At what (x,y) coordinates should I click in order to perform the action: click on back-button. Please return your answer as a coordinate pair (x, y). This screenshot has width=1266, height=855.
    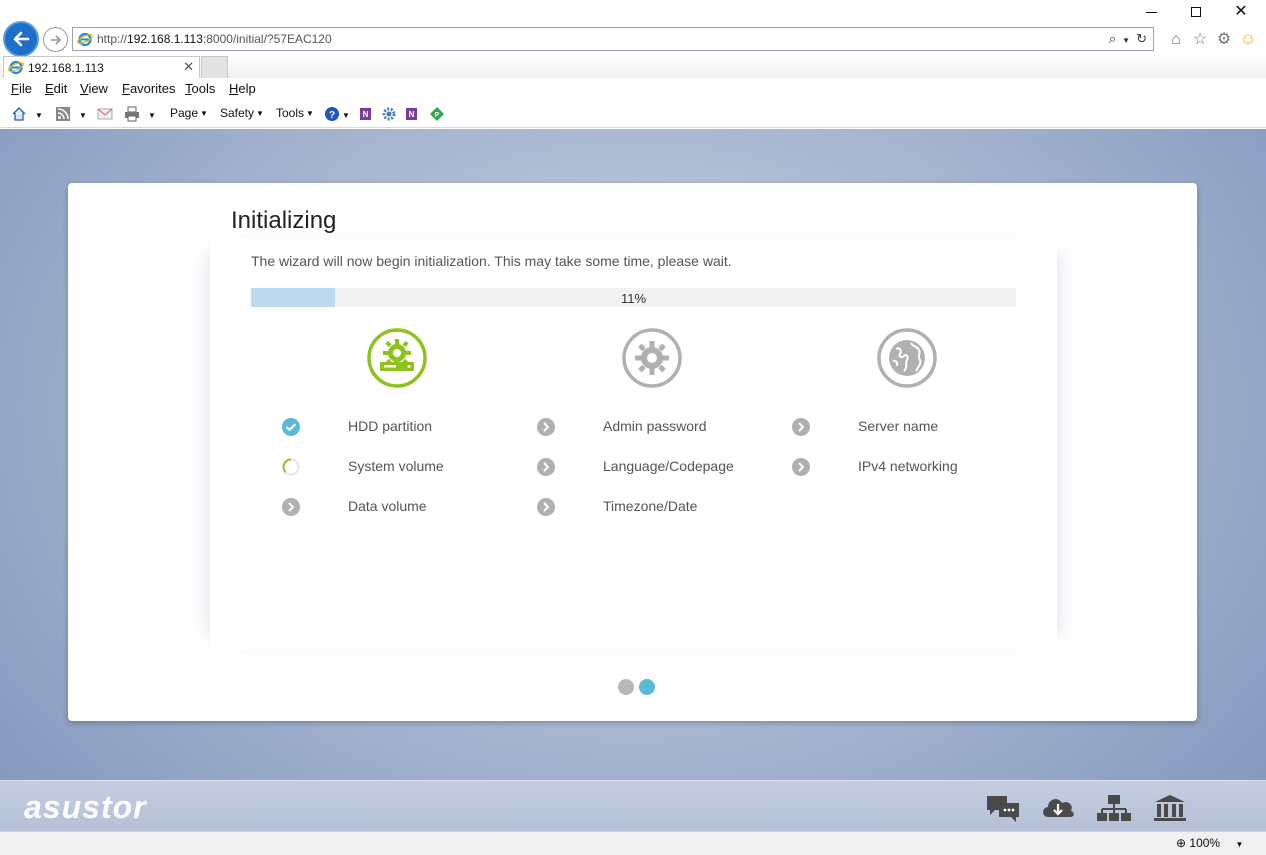
    Looking at the image, I should click on (21, 39).